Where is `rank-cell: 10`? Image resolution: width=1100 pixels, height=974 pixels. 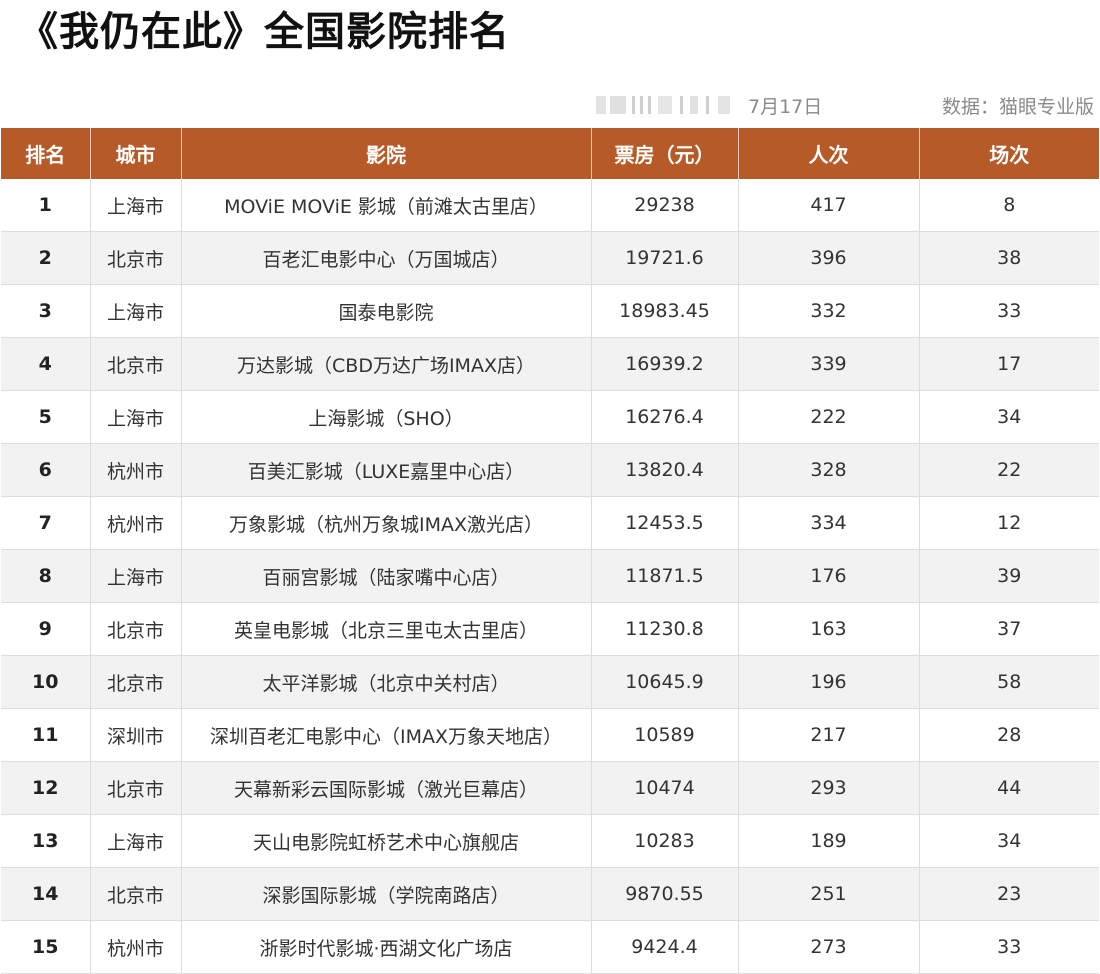 rank-cell: 10 is located at coordinates (46, 682).